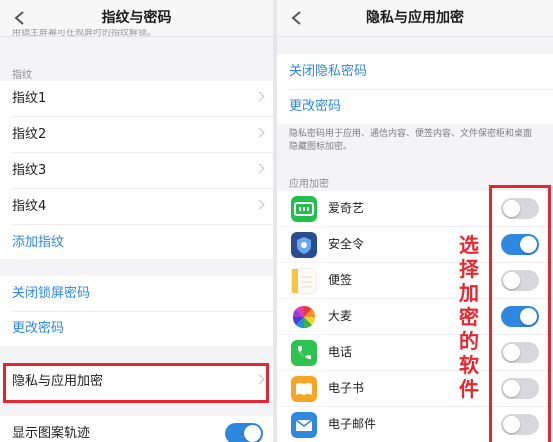 The height and width of the screenshot is (442, 553). I want to click on iqiyi-icon, so click(304, 209).